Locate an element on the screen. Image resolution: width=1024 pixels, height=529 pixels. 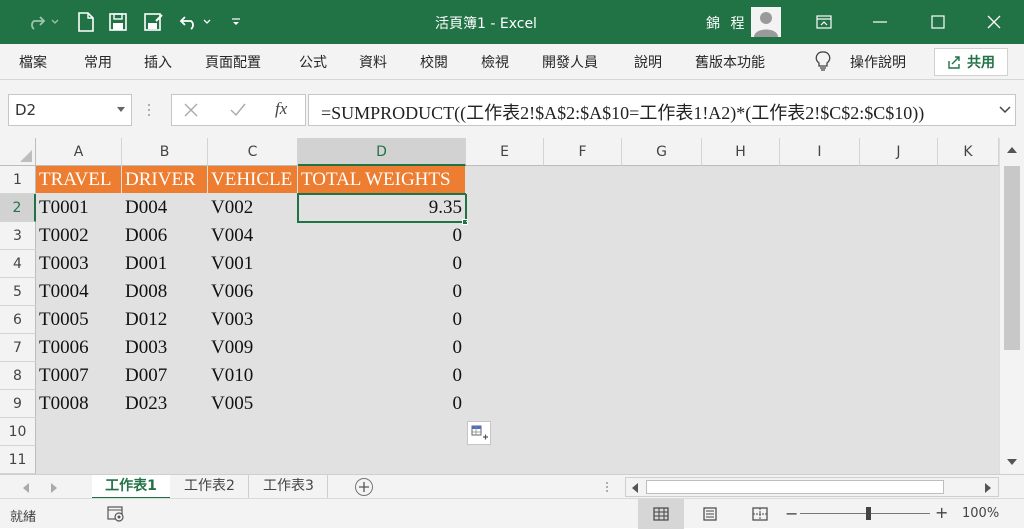
cell-b8: D007 is located at coordinates (165, 376).